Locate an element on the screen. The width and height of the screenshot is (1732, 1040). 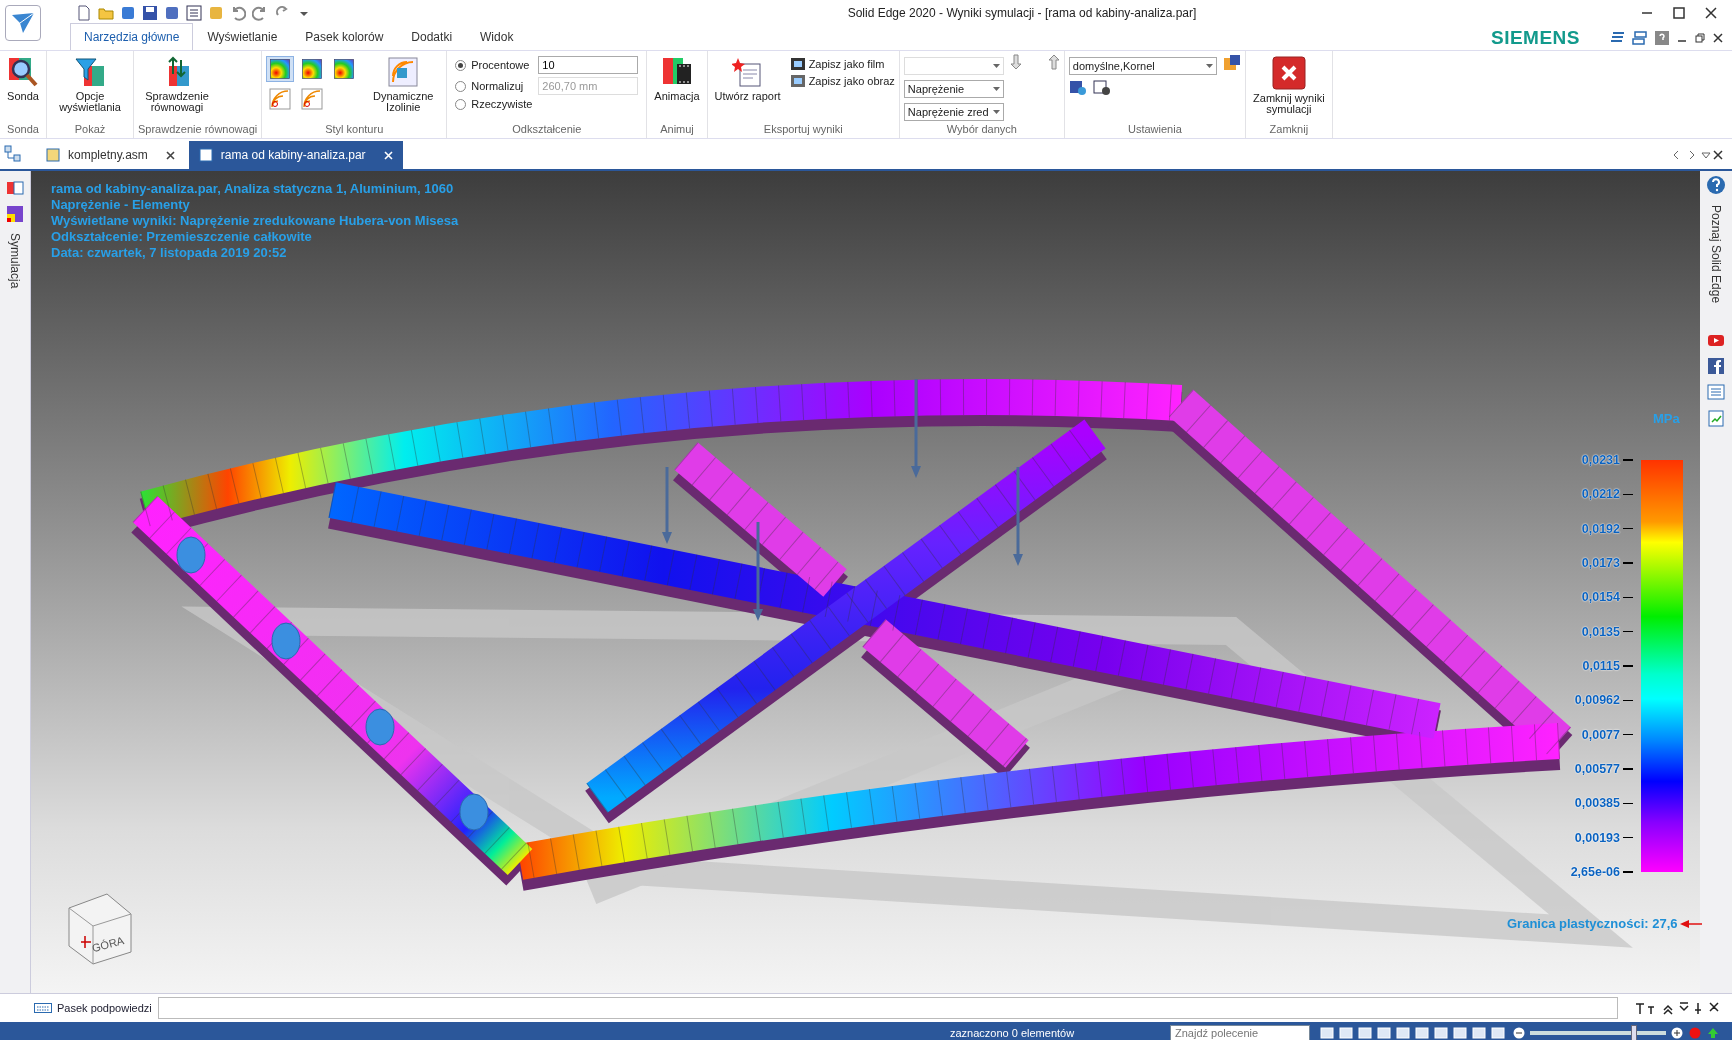
save-settings-icon is located at coordinates (1077, 88).